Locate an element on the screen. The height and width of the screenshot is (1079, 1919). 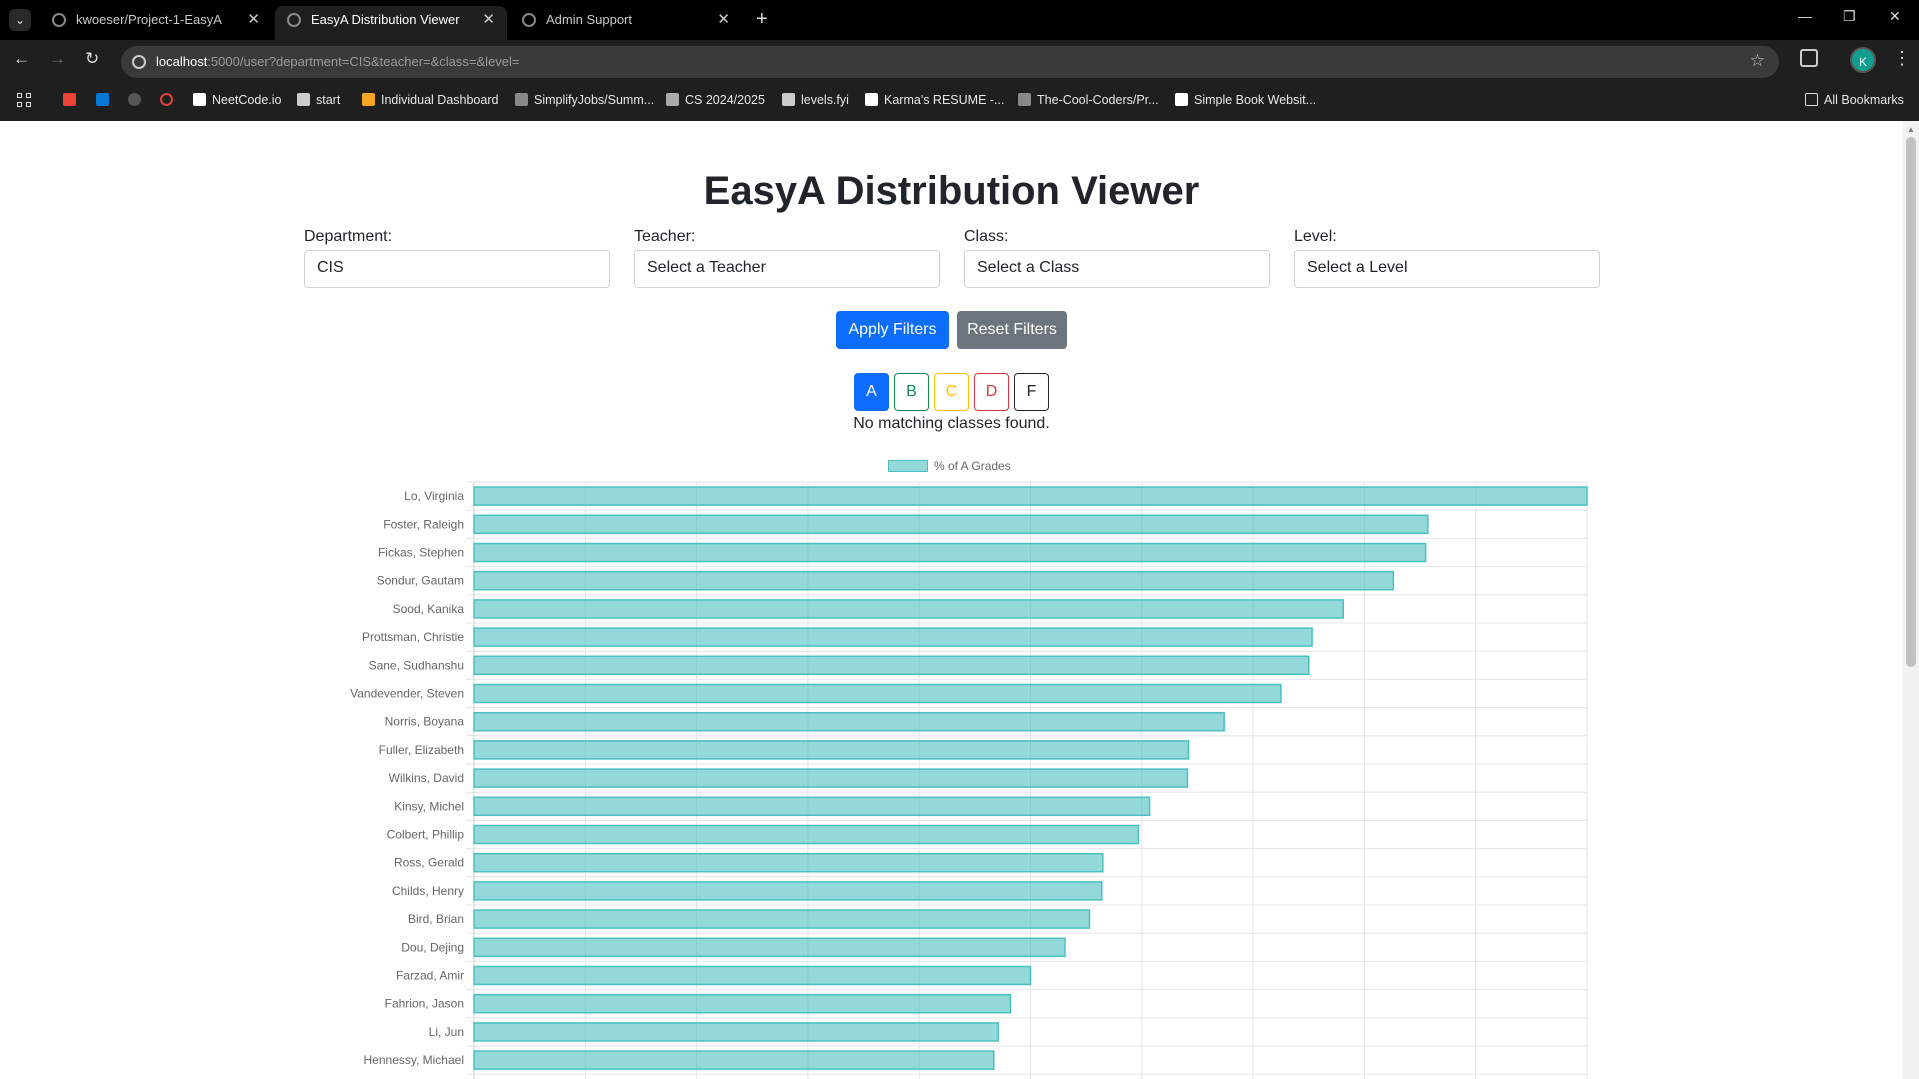
bookmark-item: levels.fyi is located at coordinates (815, 100).